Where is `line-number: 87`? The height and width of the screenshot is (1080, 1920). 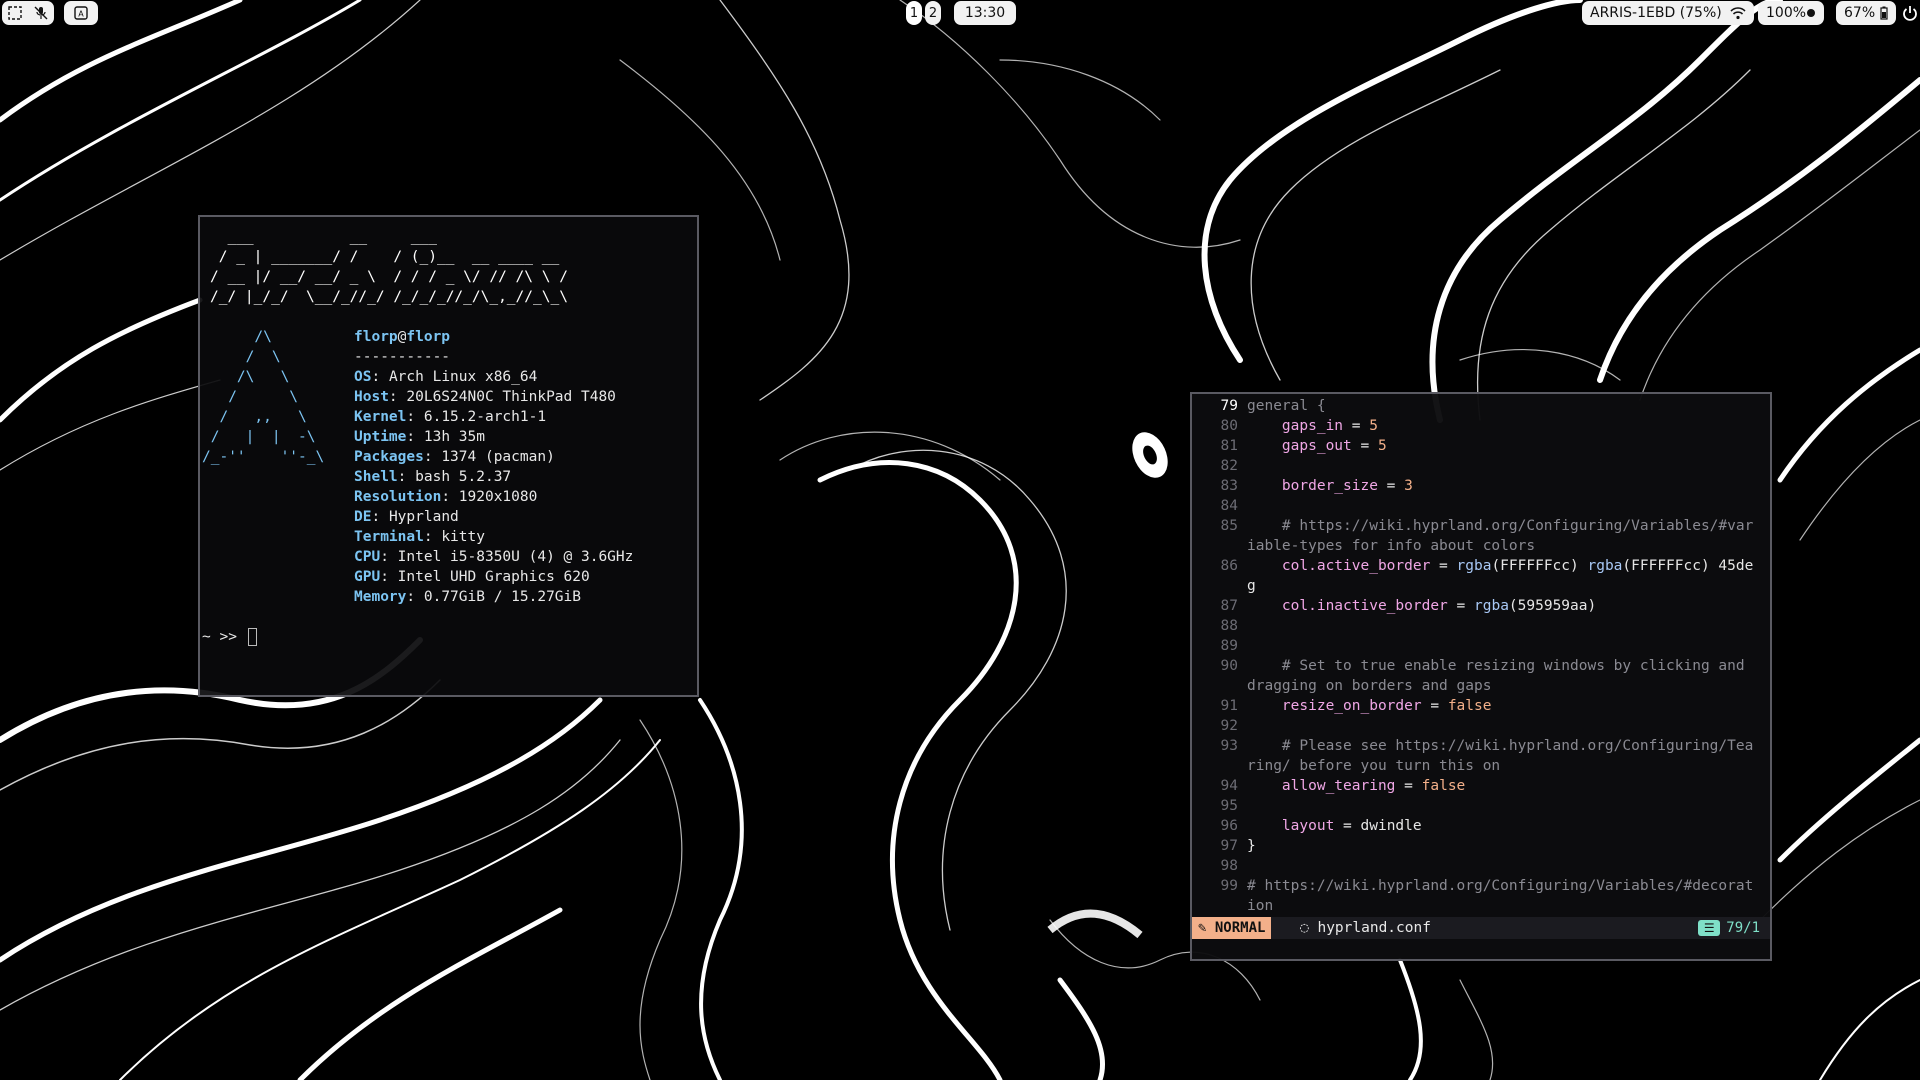 line-number: 87 is located at coordinates (1229, 606).